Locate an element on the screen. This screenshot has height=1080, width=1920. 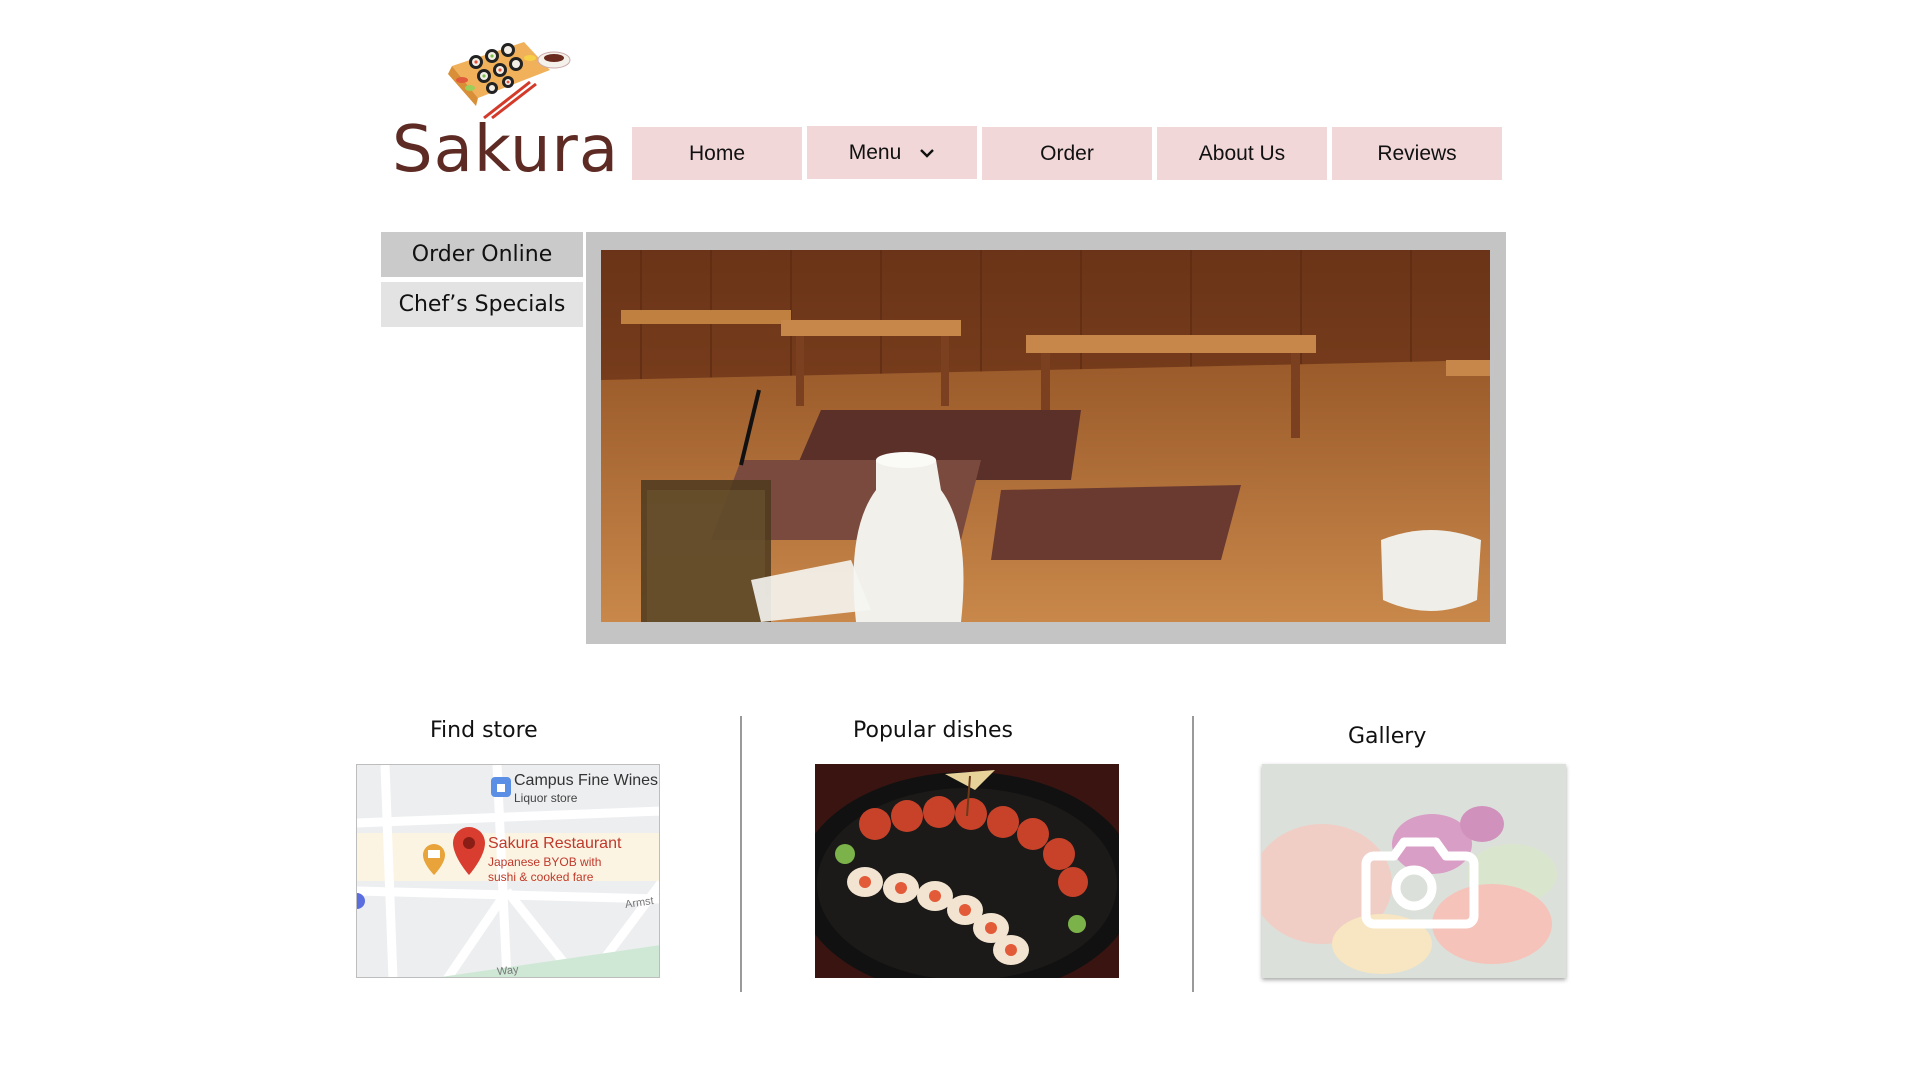
order-online-button: Order Online is located at coordinates (482, 254).